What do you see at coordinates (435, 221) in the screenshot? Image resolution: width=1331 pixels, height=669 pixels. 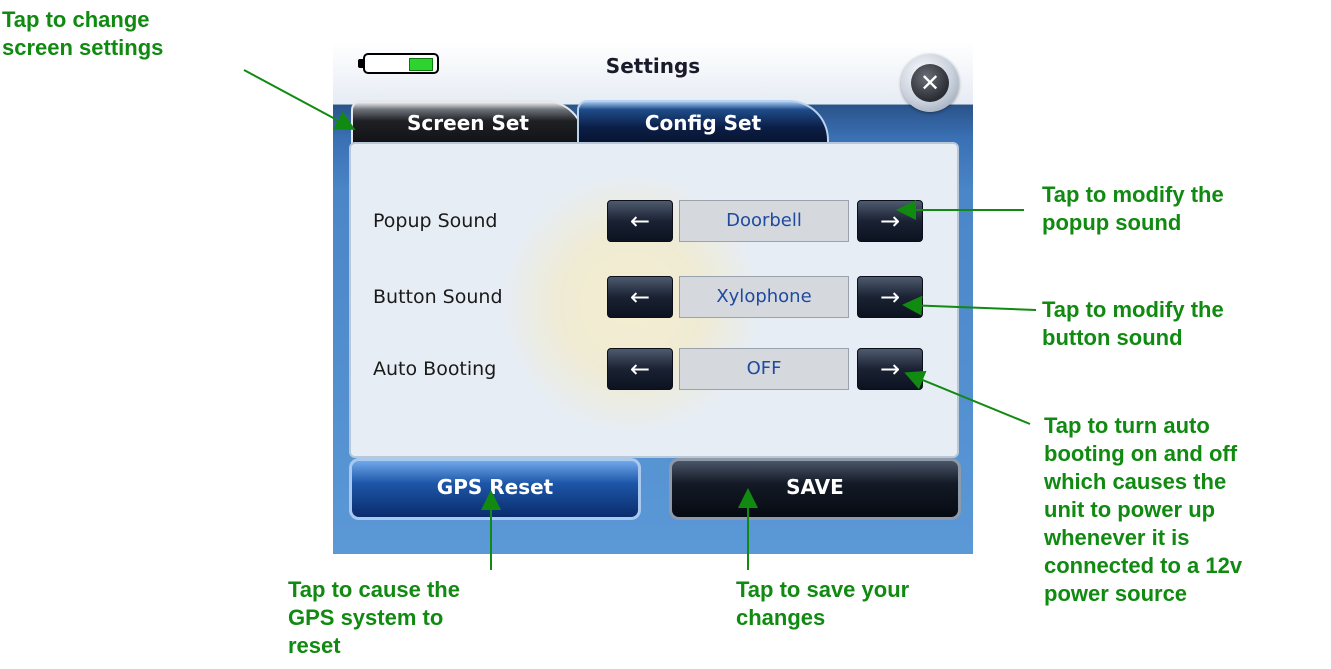 I see `popup-sound-label: Popup Sound` at bounding box center [435, 221].